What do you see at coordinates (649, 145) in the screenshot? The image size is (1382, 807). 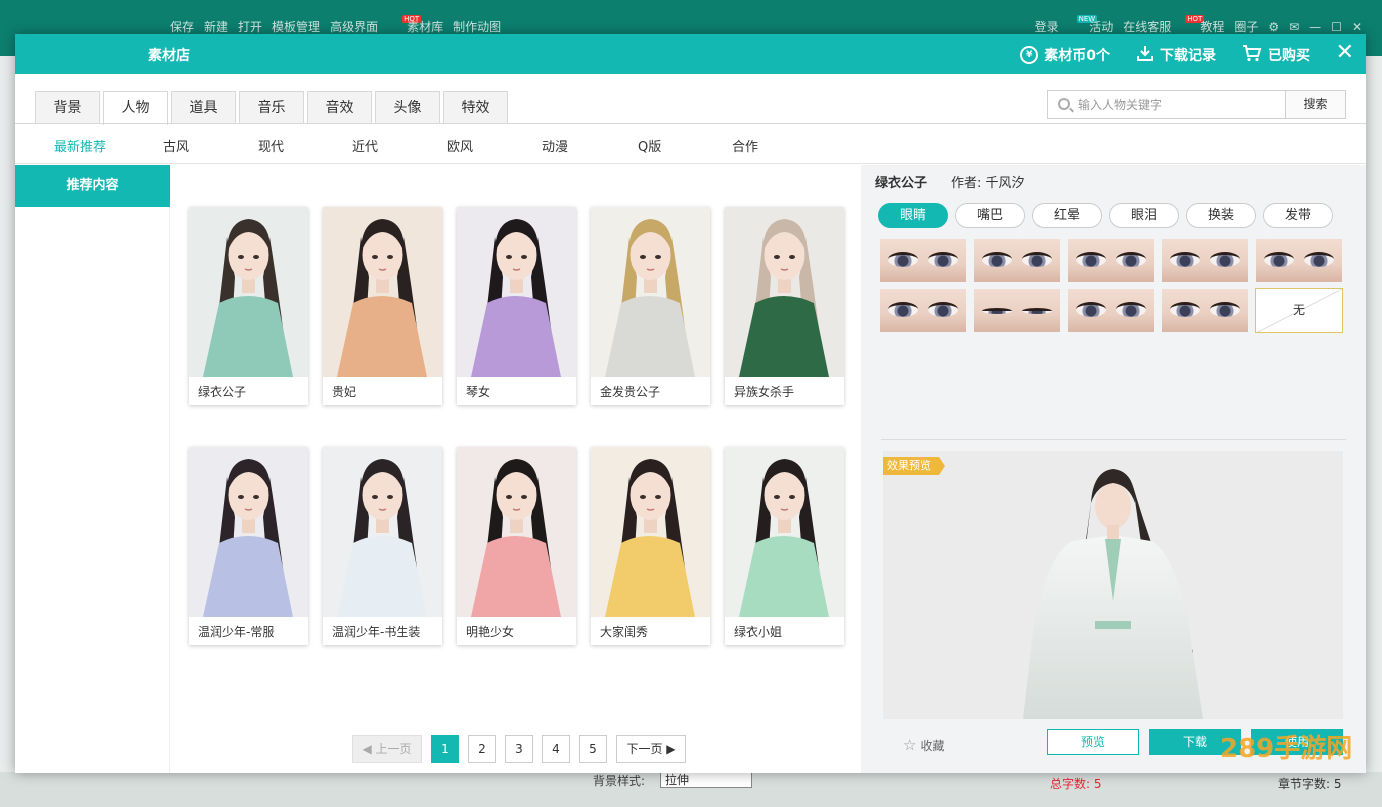 I see `subcategory-item: Q版` at bounding box center [649, 145].